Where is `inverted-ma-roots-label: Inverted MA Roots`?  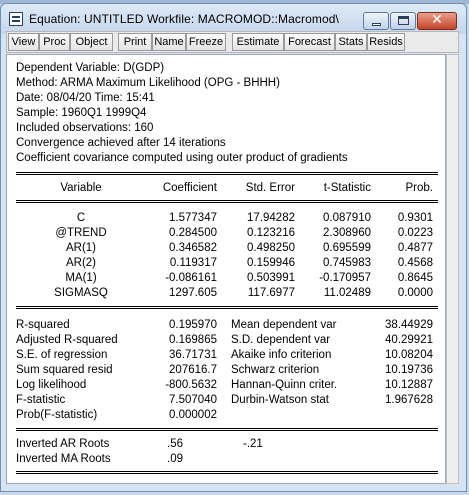
inverted-ma-roots-label: Inverted MA Roots is located at coordinates (63, 459).